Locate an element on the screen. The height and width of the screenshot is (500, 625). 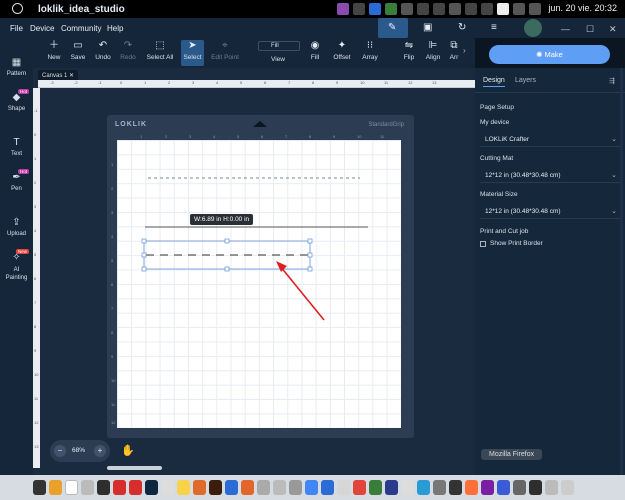
material-size-label: Material Size is located at coordinates (499, 194).